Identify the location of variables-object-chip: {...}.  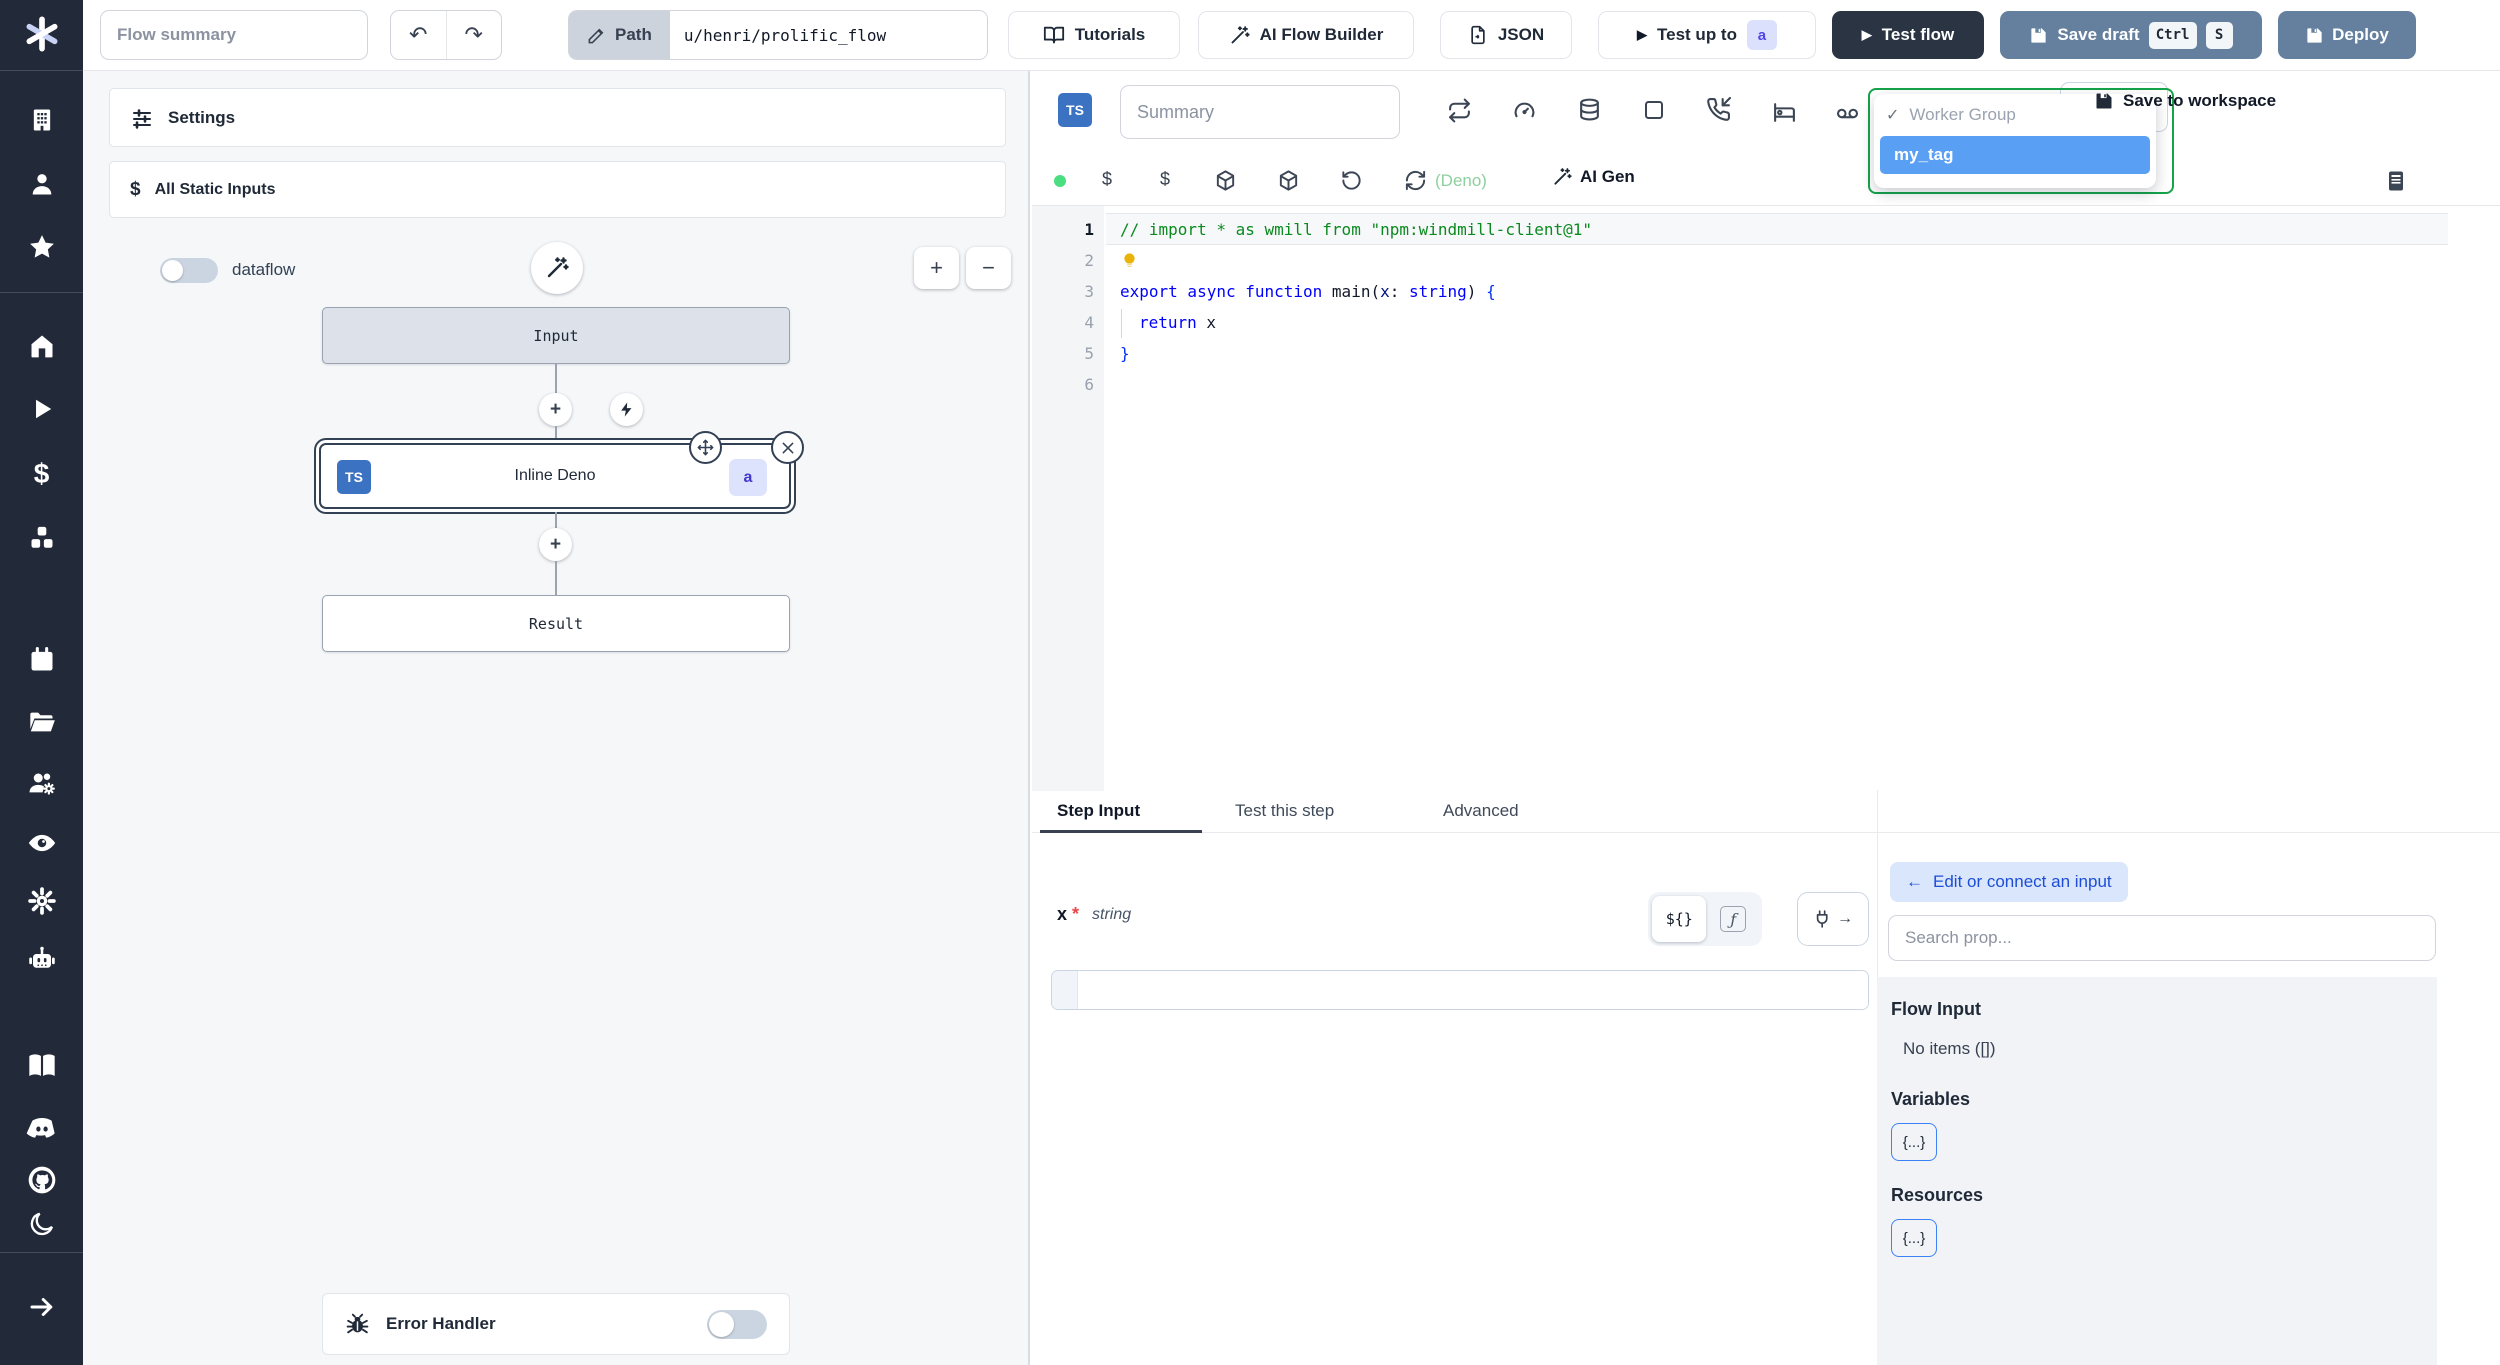
(1914, 1142).